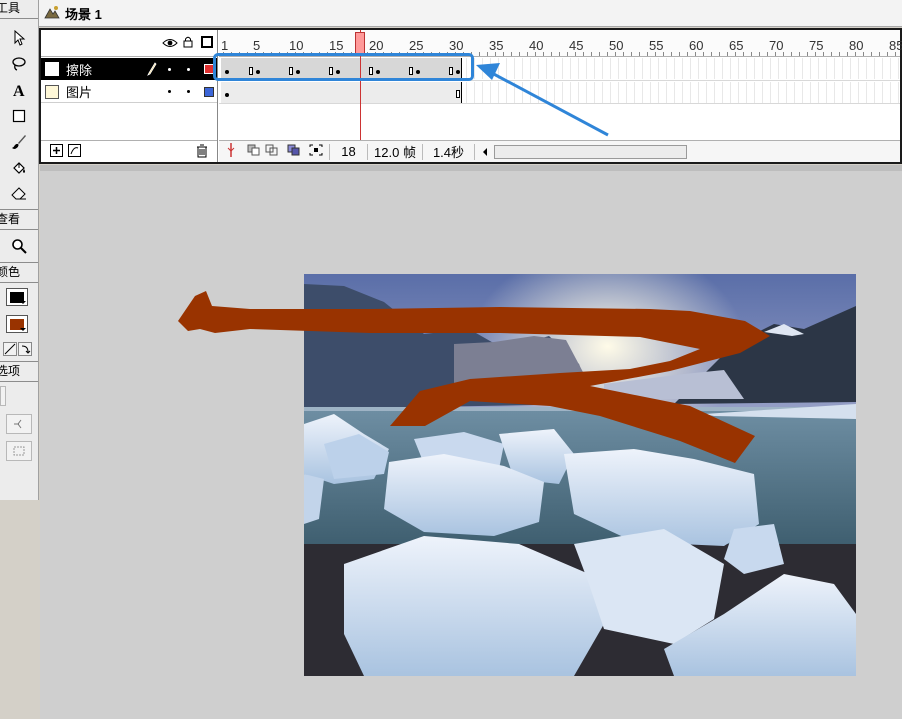  What do you see at coordinates (296, 45) in the screenshot?
I see `frame-number: 10` at bounding box center [296, 45].